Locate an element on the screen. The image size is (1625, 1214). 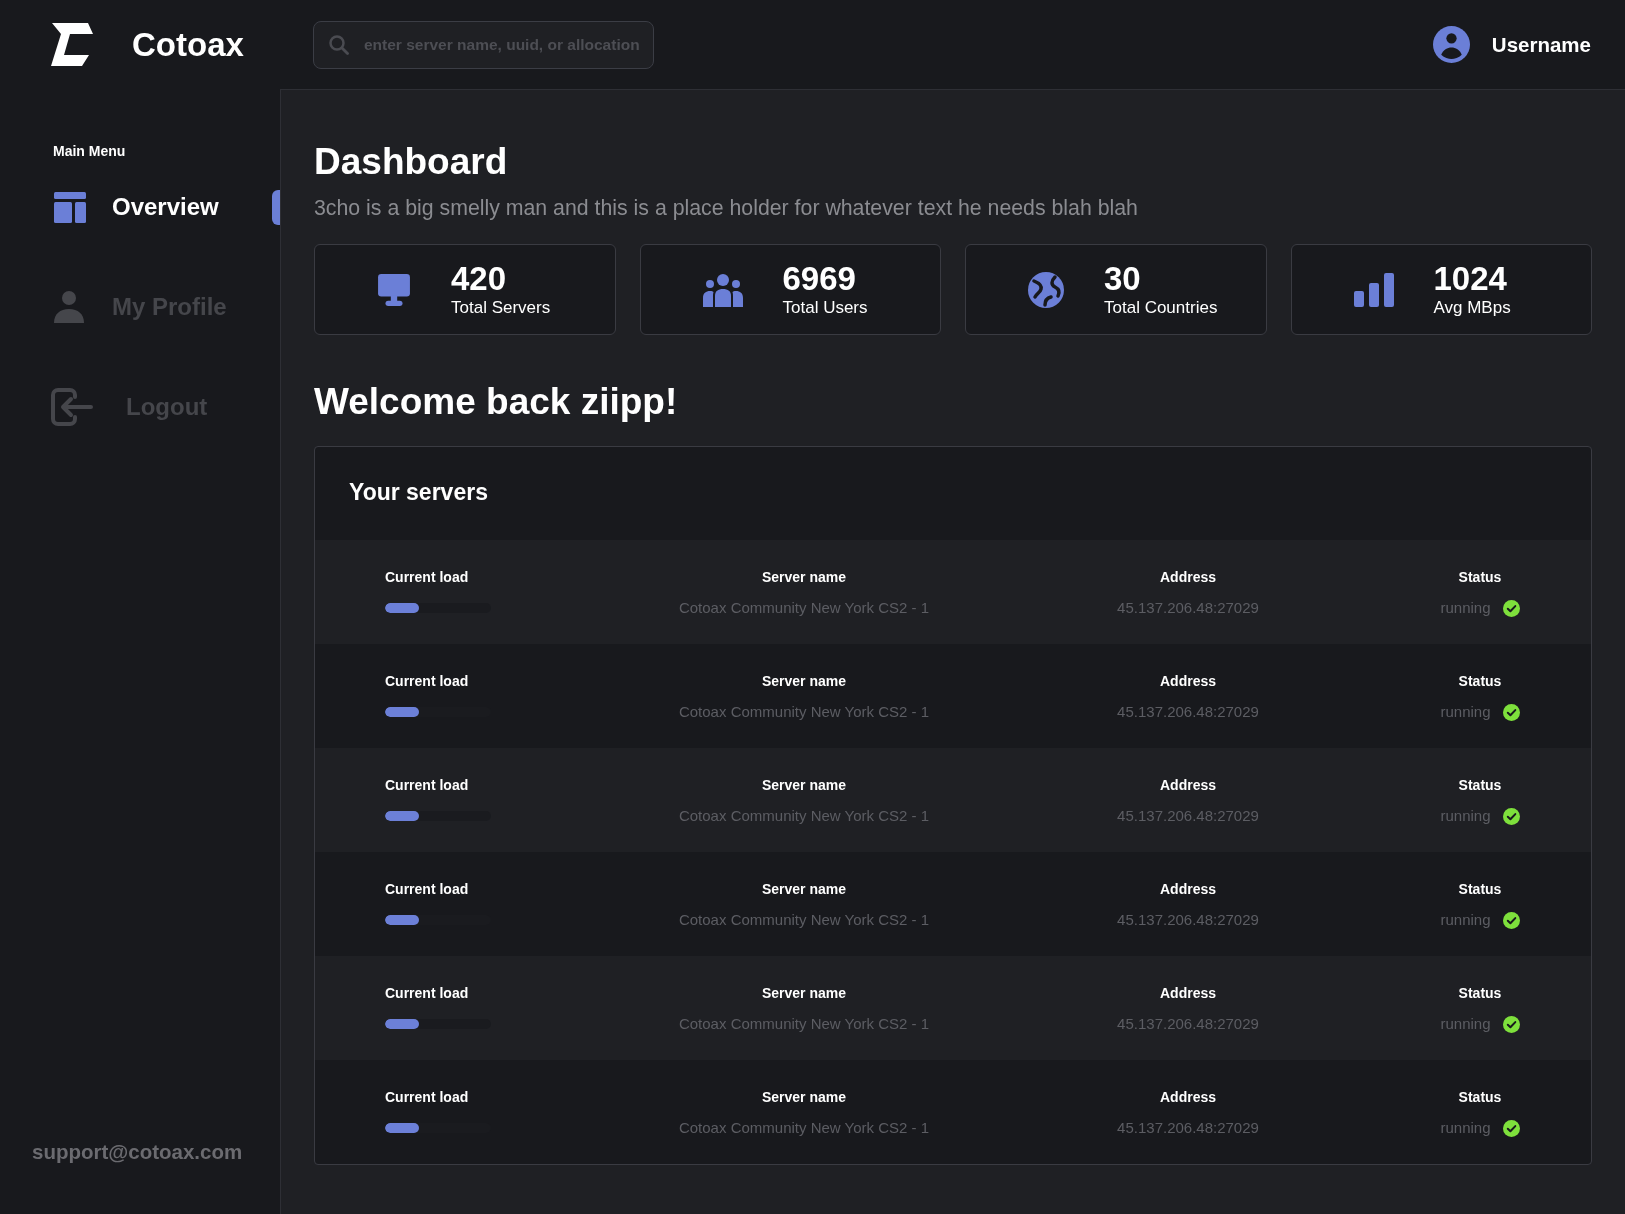
user-name: Username is located at coordinates (1541, 44).